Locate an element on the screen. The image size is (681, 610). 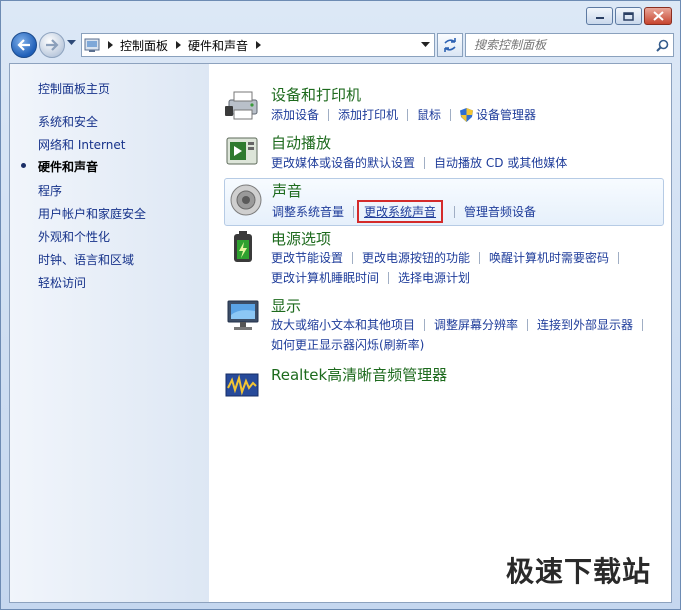
refresh-rate-link: 如何更正显示器闪烁(刷新率) is located at coordinates (347, 345).